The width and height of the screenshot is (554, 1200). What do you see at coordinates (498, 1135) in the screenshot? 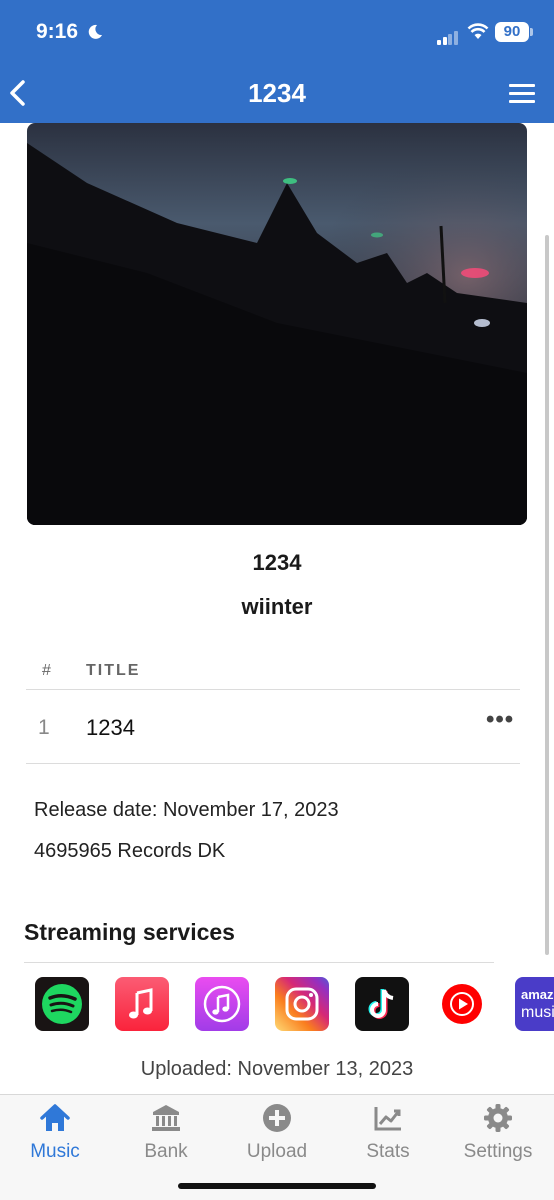
I see `tab-settings: Settings` at bounding box center [498, 1135].